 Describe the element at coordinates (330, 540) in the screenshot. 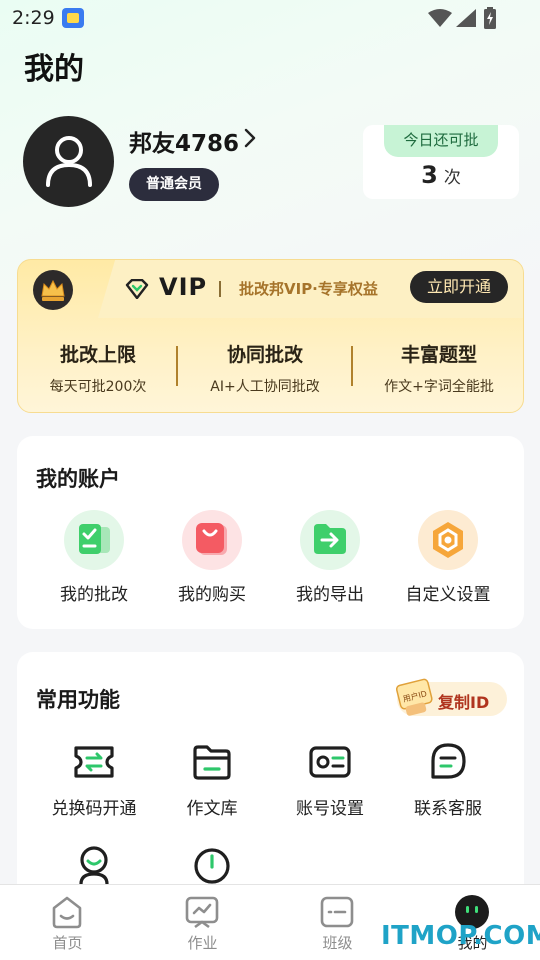

I see `export-folder-icon` at that location.